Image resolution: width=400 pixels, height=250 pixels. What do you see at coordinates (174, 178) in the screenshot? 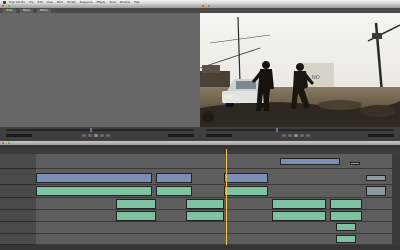
I see `clip-v2-b` at bounding box center [174, 178].